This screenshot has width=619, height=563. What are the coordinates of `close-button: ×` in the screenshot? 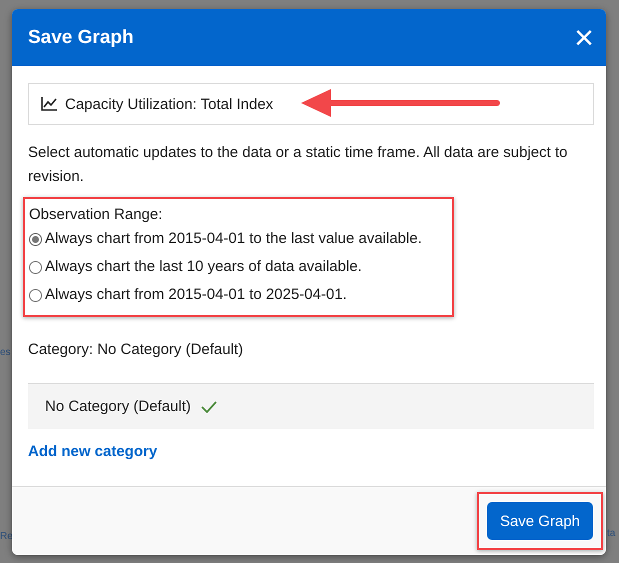 It's located at (584, 37).